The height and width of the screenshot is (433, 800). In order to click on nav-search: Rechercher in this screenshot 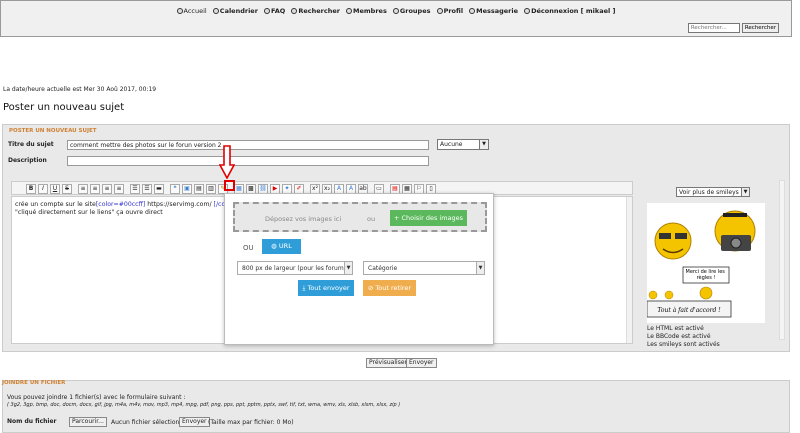, I will do `click(315, 11)`.